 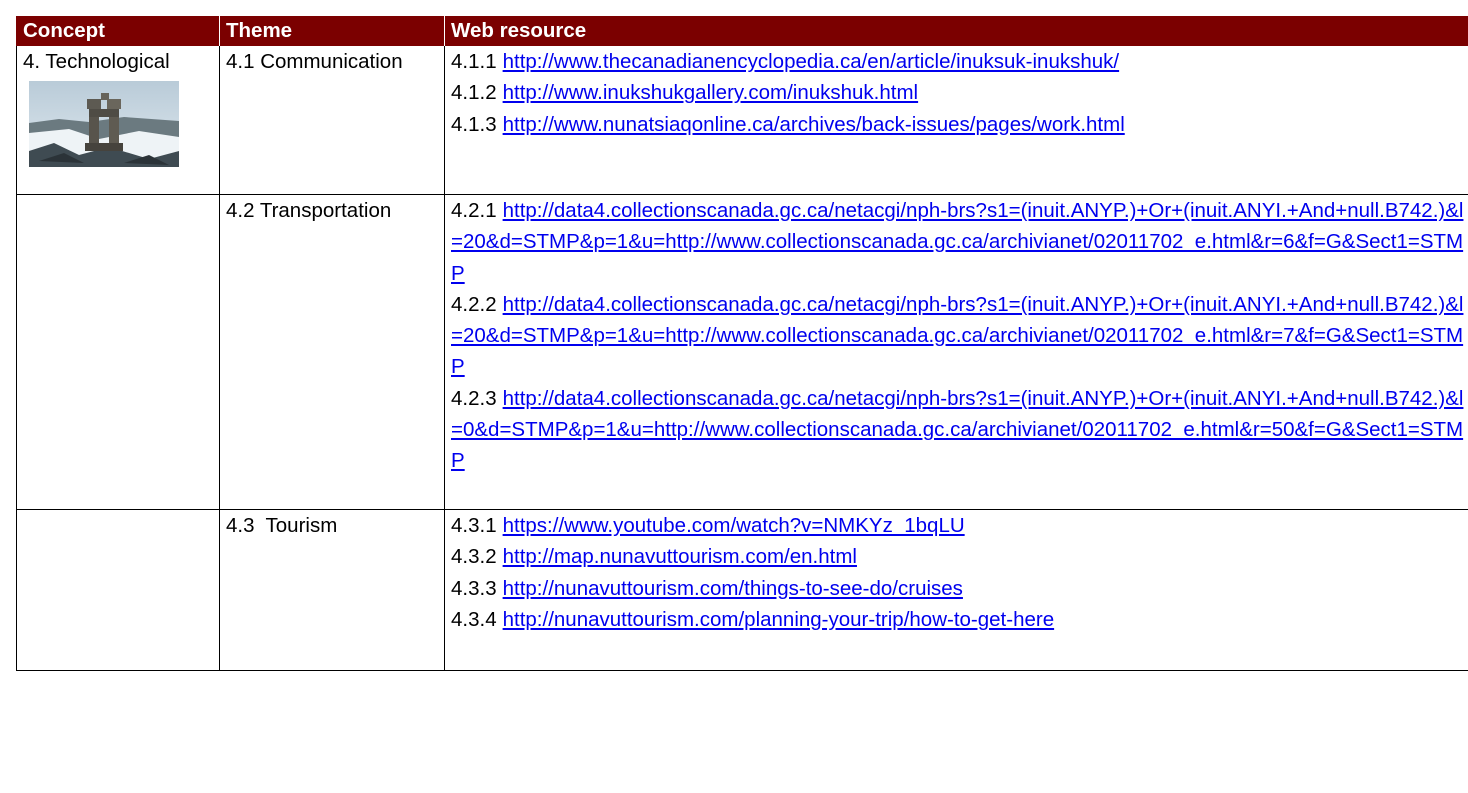 I want to click on theme-cell: 4.3 Tourism, so click(x=332, y=590).